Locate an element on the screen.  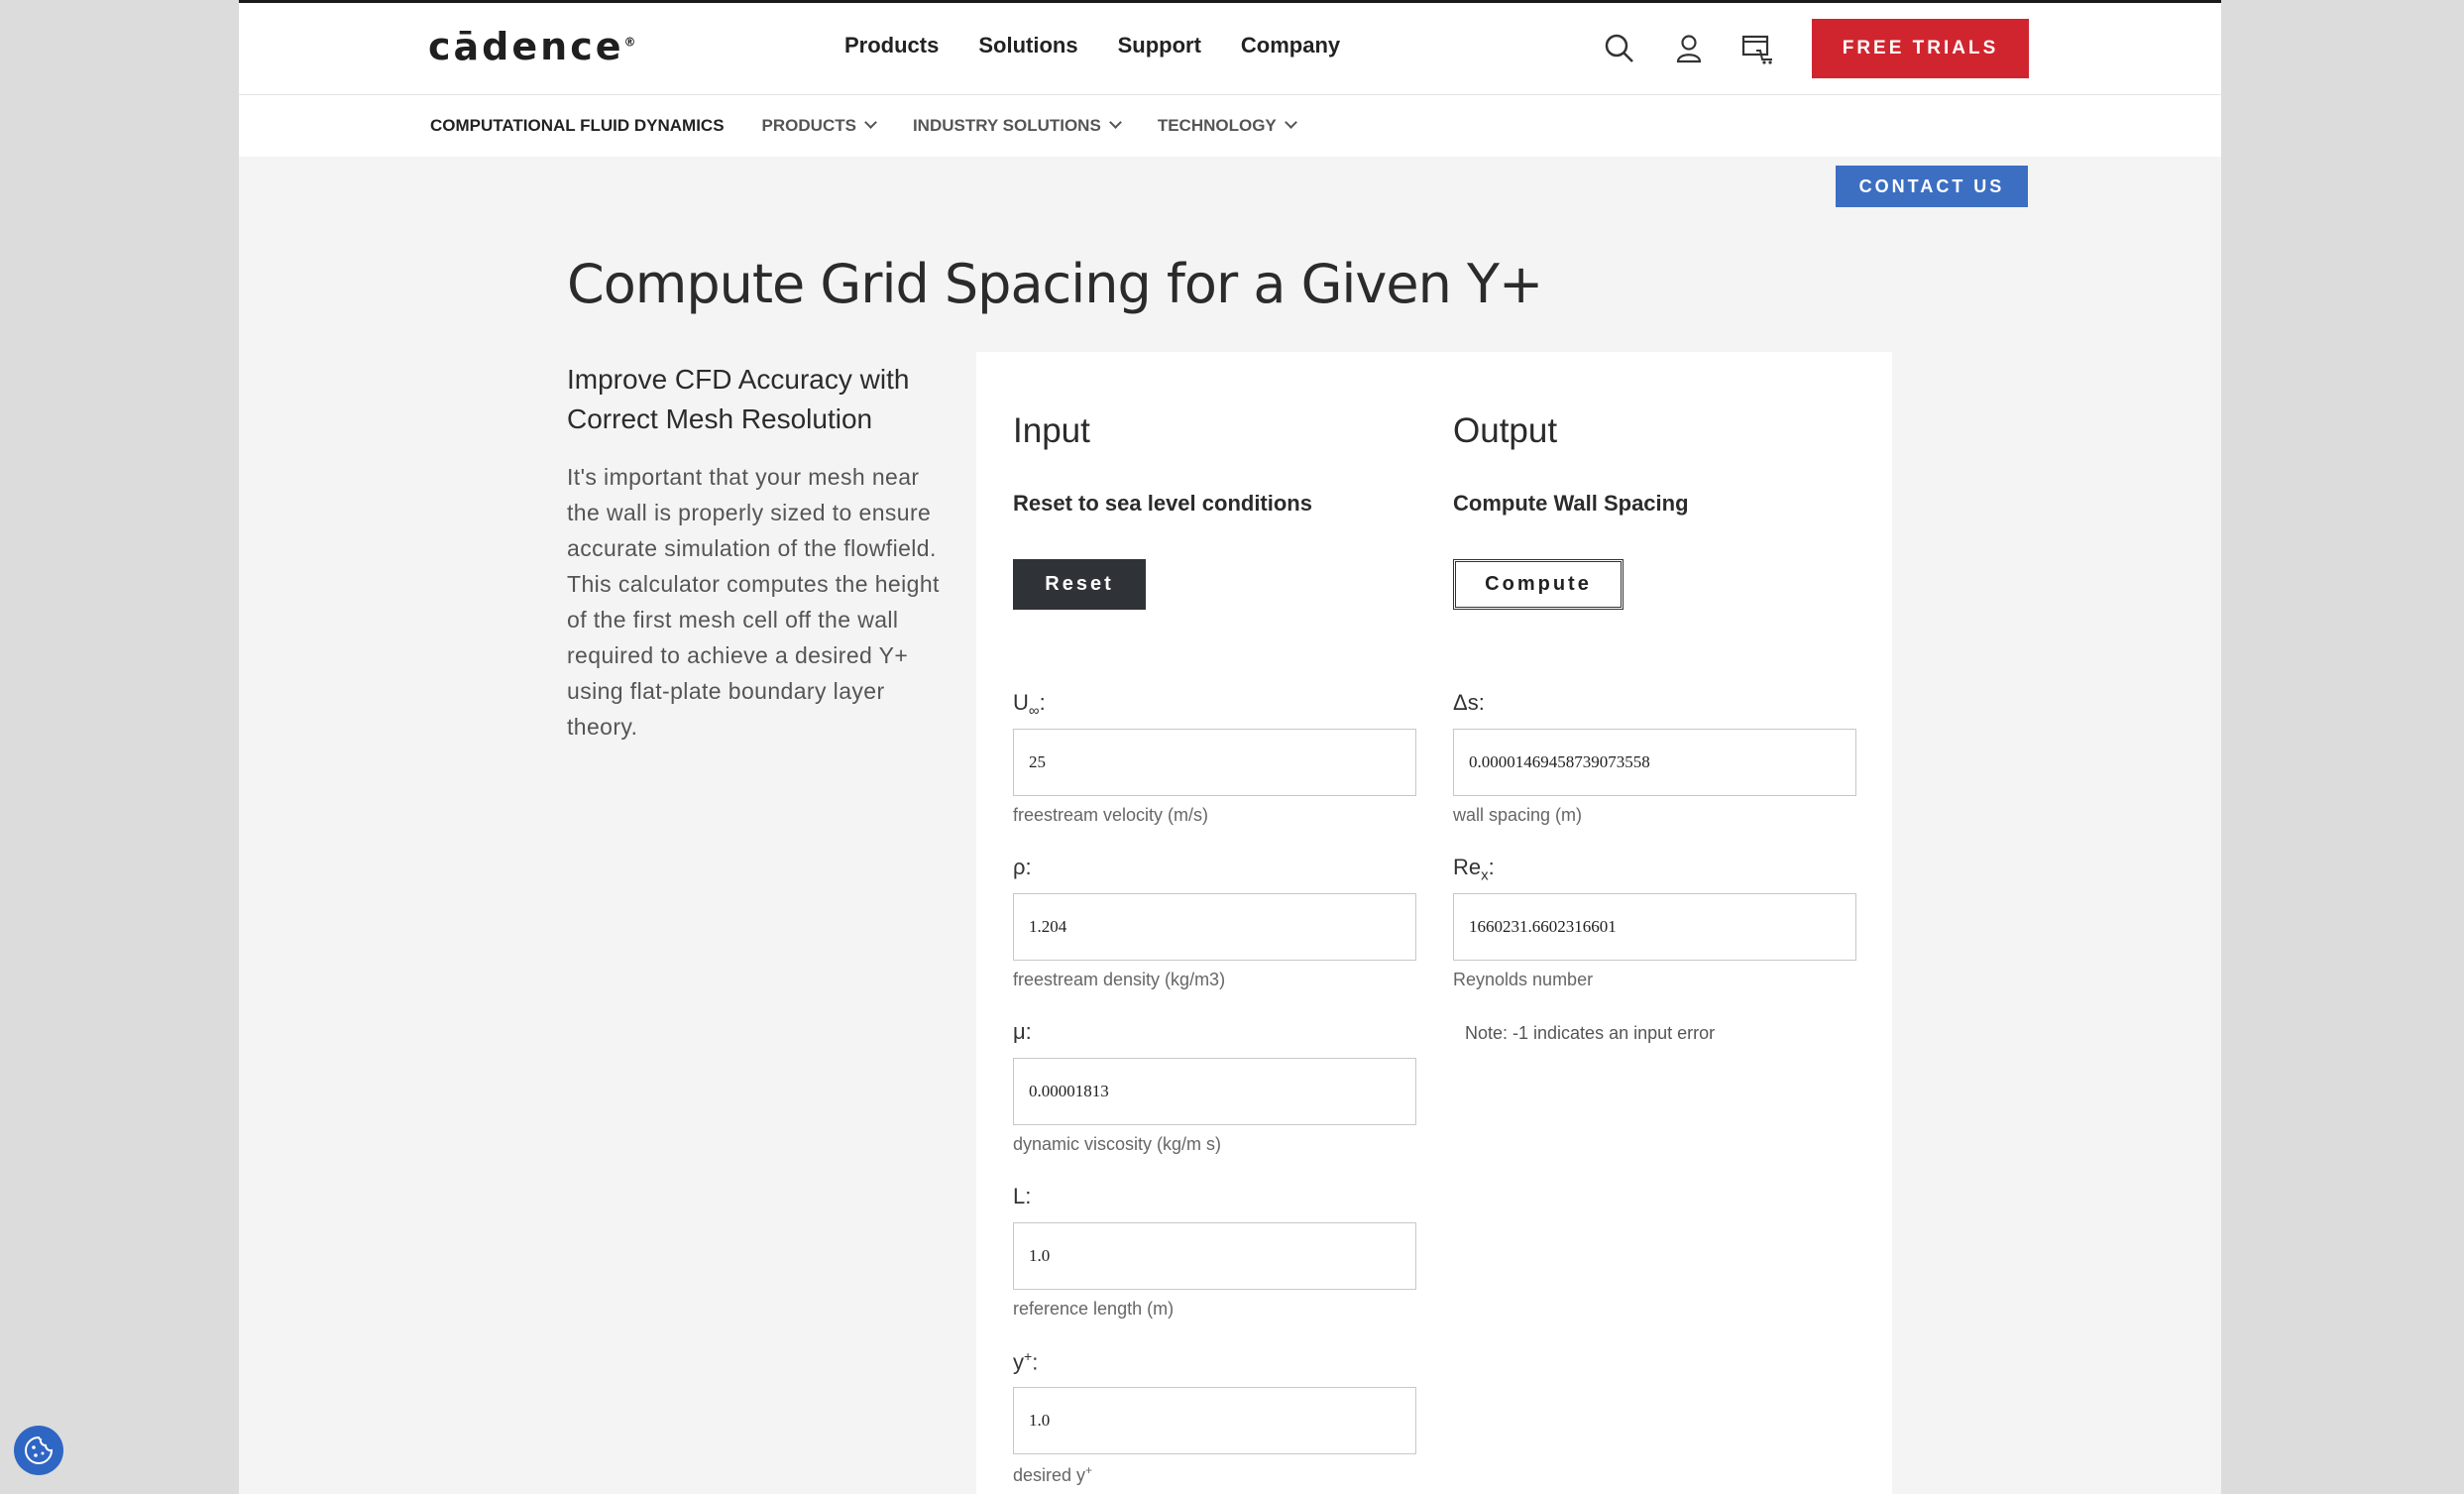
reset-subhead: Reset to sea level conditions is located at coordinates (1162, 504).